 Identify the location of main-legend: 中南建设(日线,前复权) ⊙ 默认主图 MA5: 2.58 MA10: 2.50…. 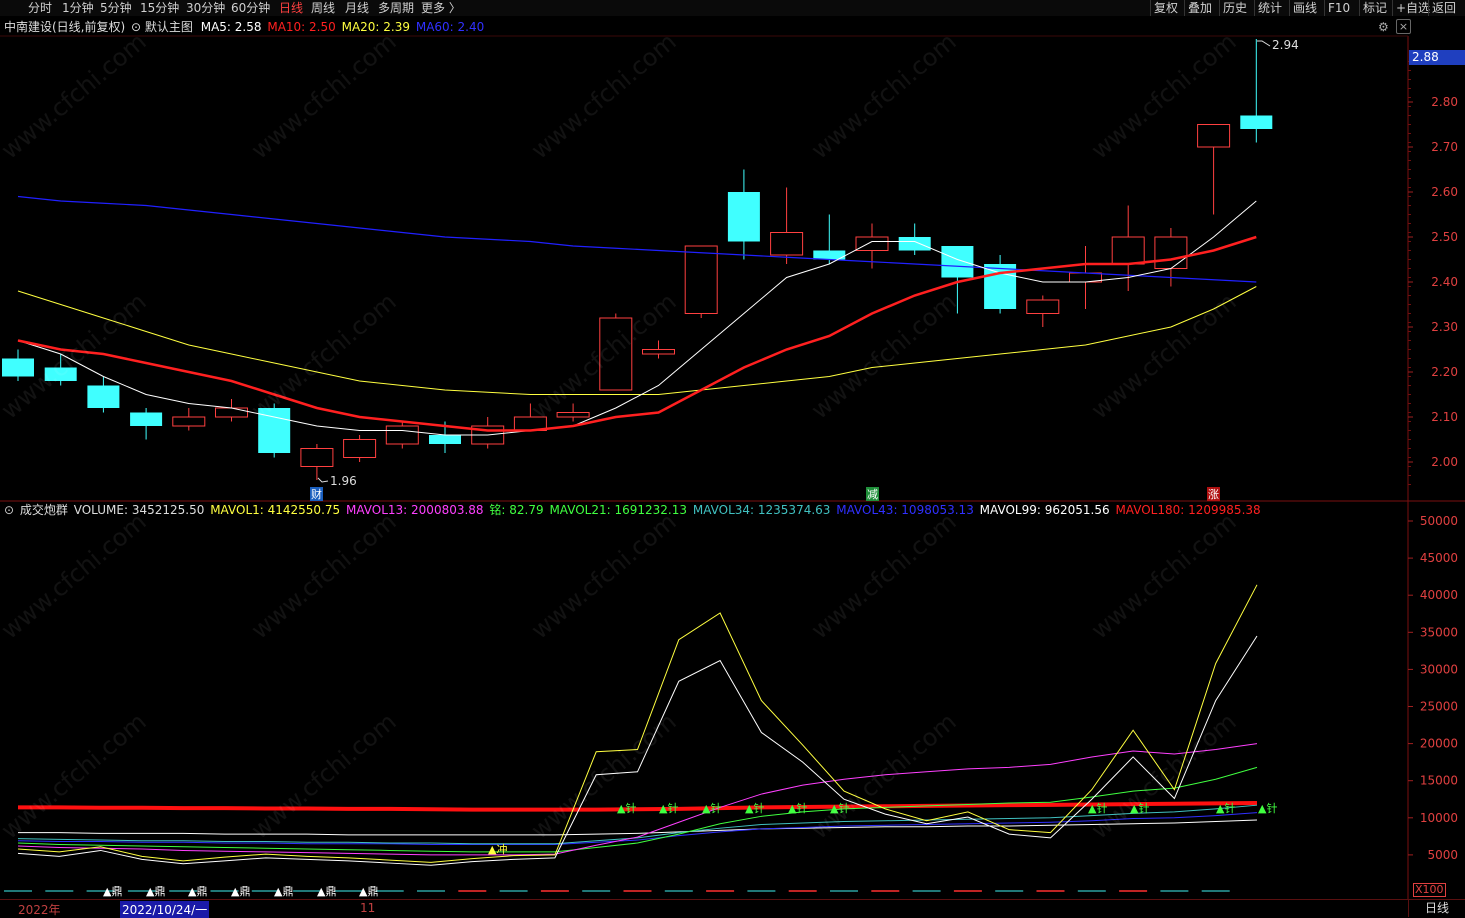
(245, 27).